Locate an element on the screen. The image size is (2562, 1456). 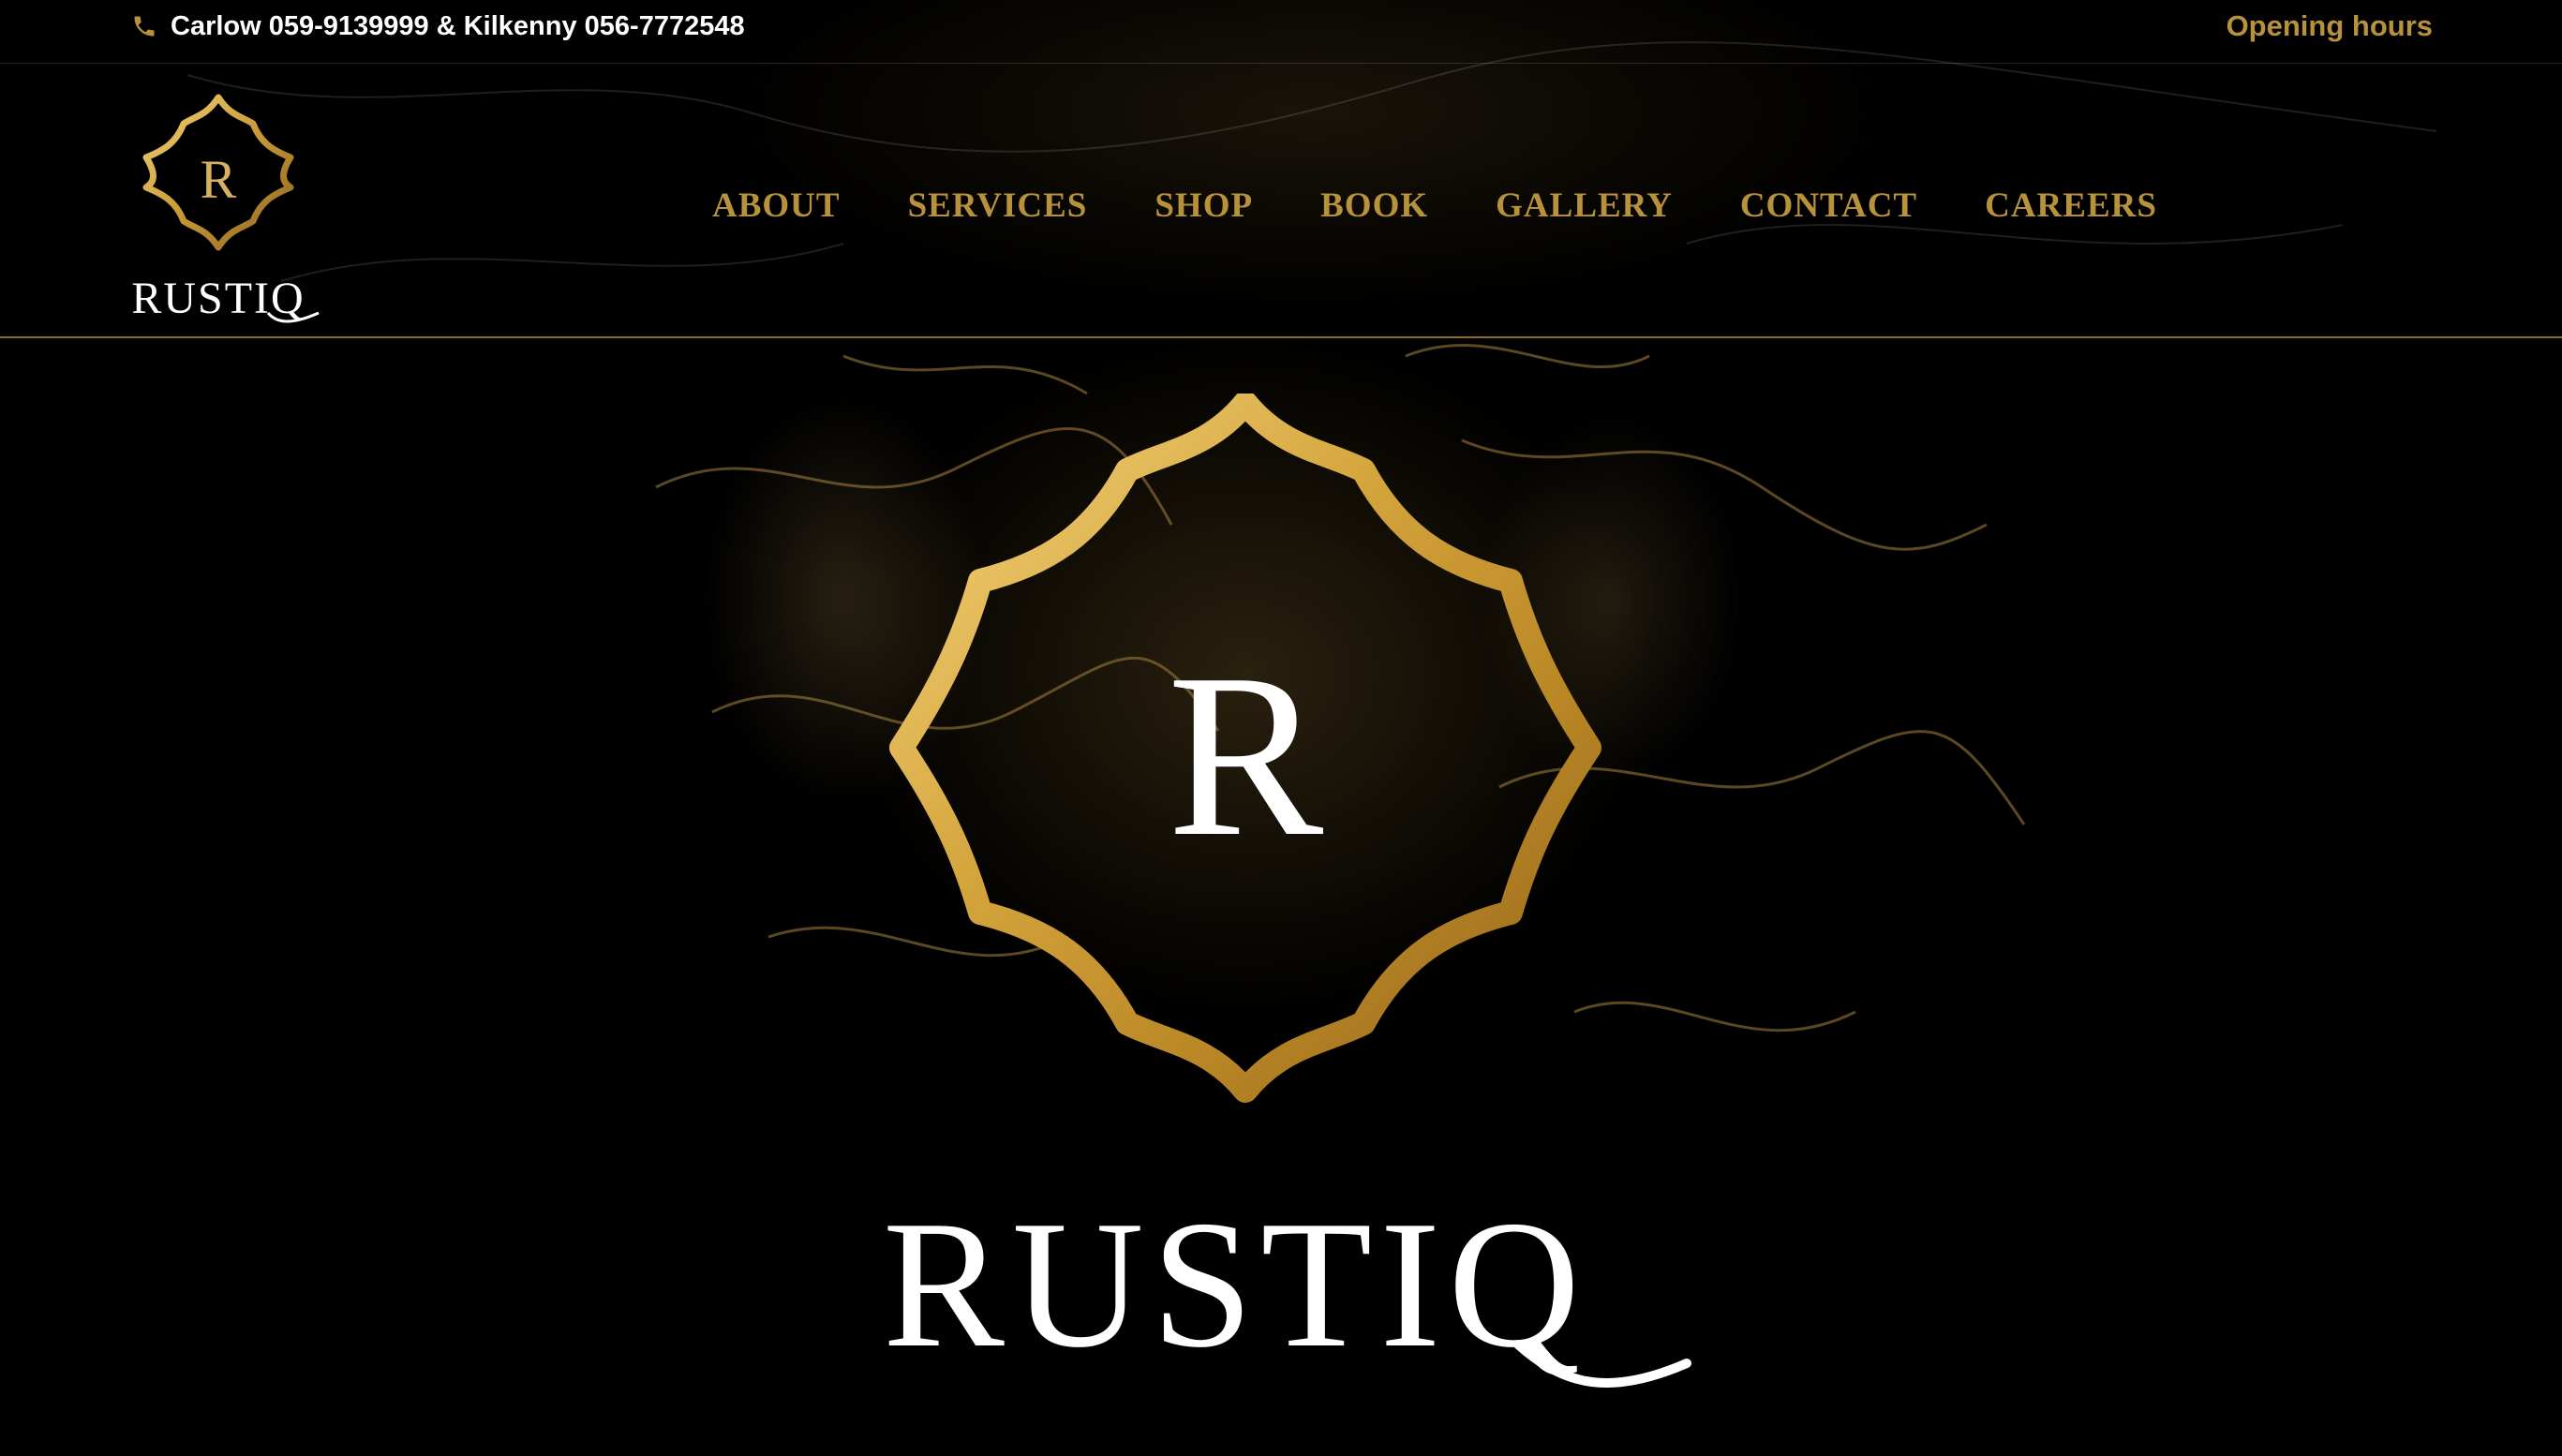
opening-hours-link: Opening hours is located at coordinates (2330, 26).